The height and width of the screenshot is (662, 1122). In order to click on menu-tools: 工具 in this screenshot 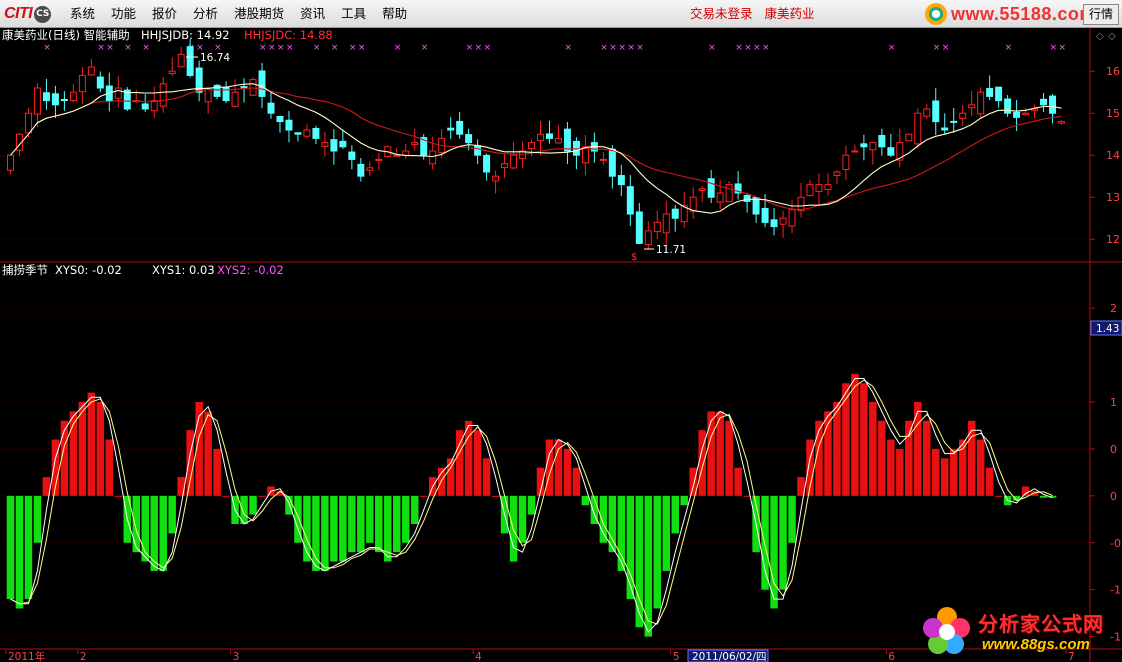, I will do `click(353, 14)`.